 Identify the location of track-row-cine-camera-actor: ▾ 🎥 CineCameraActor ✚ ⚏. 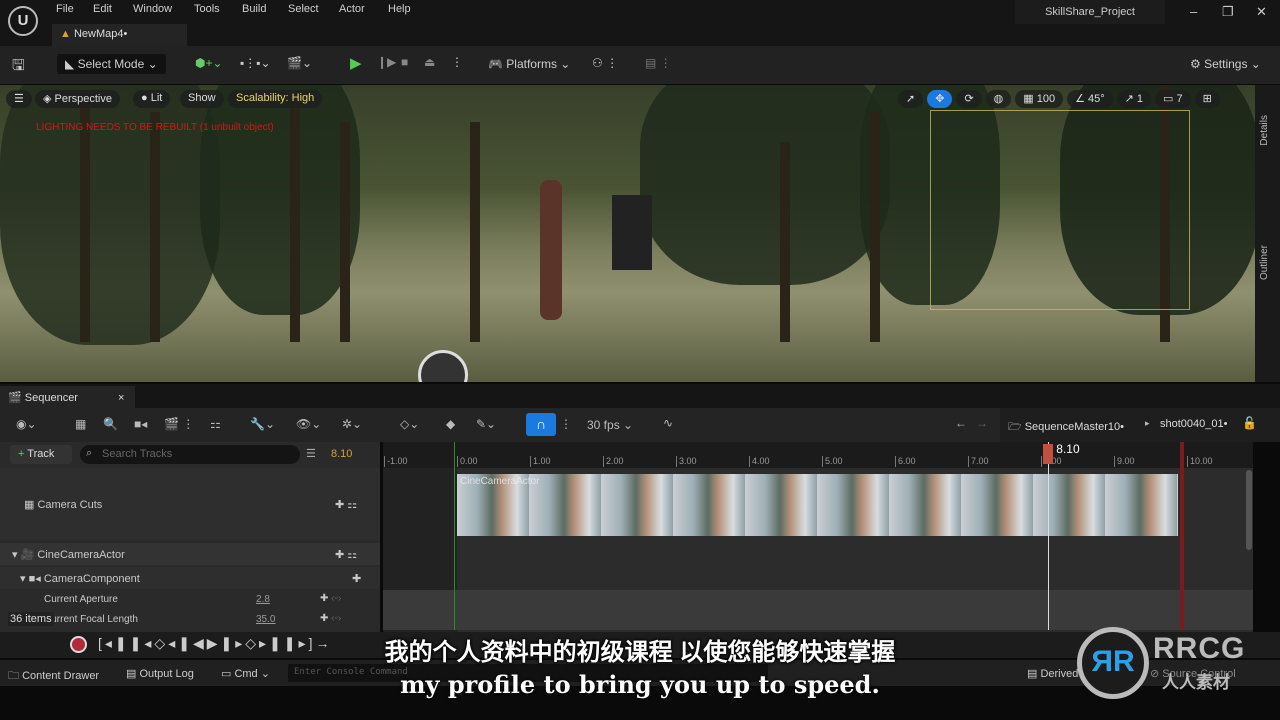
(190, 554).